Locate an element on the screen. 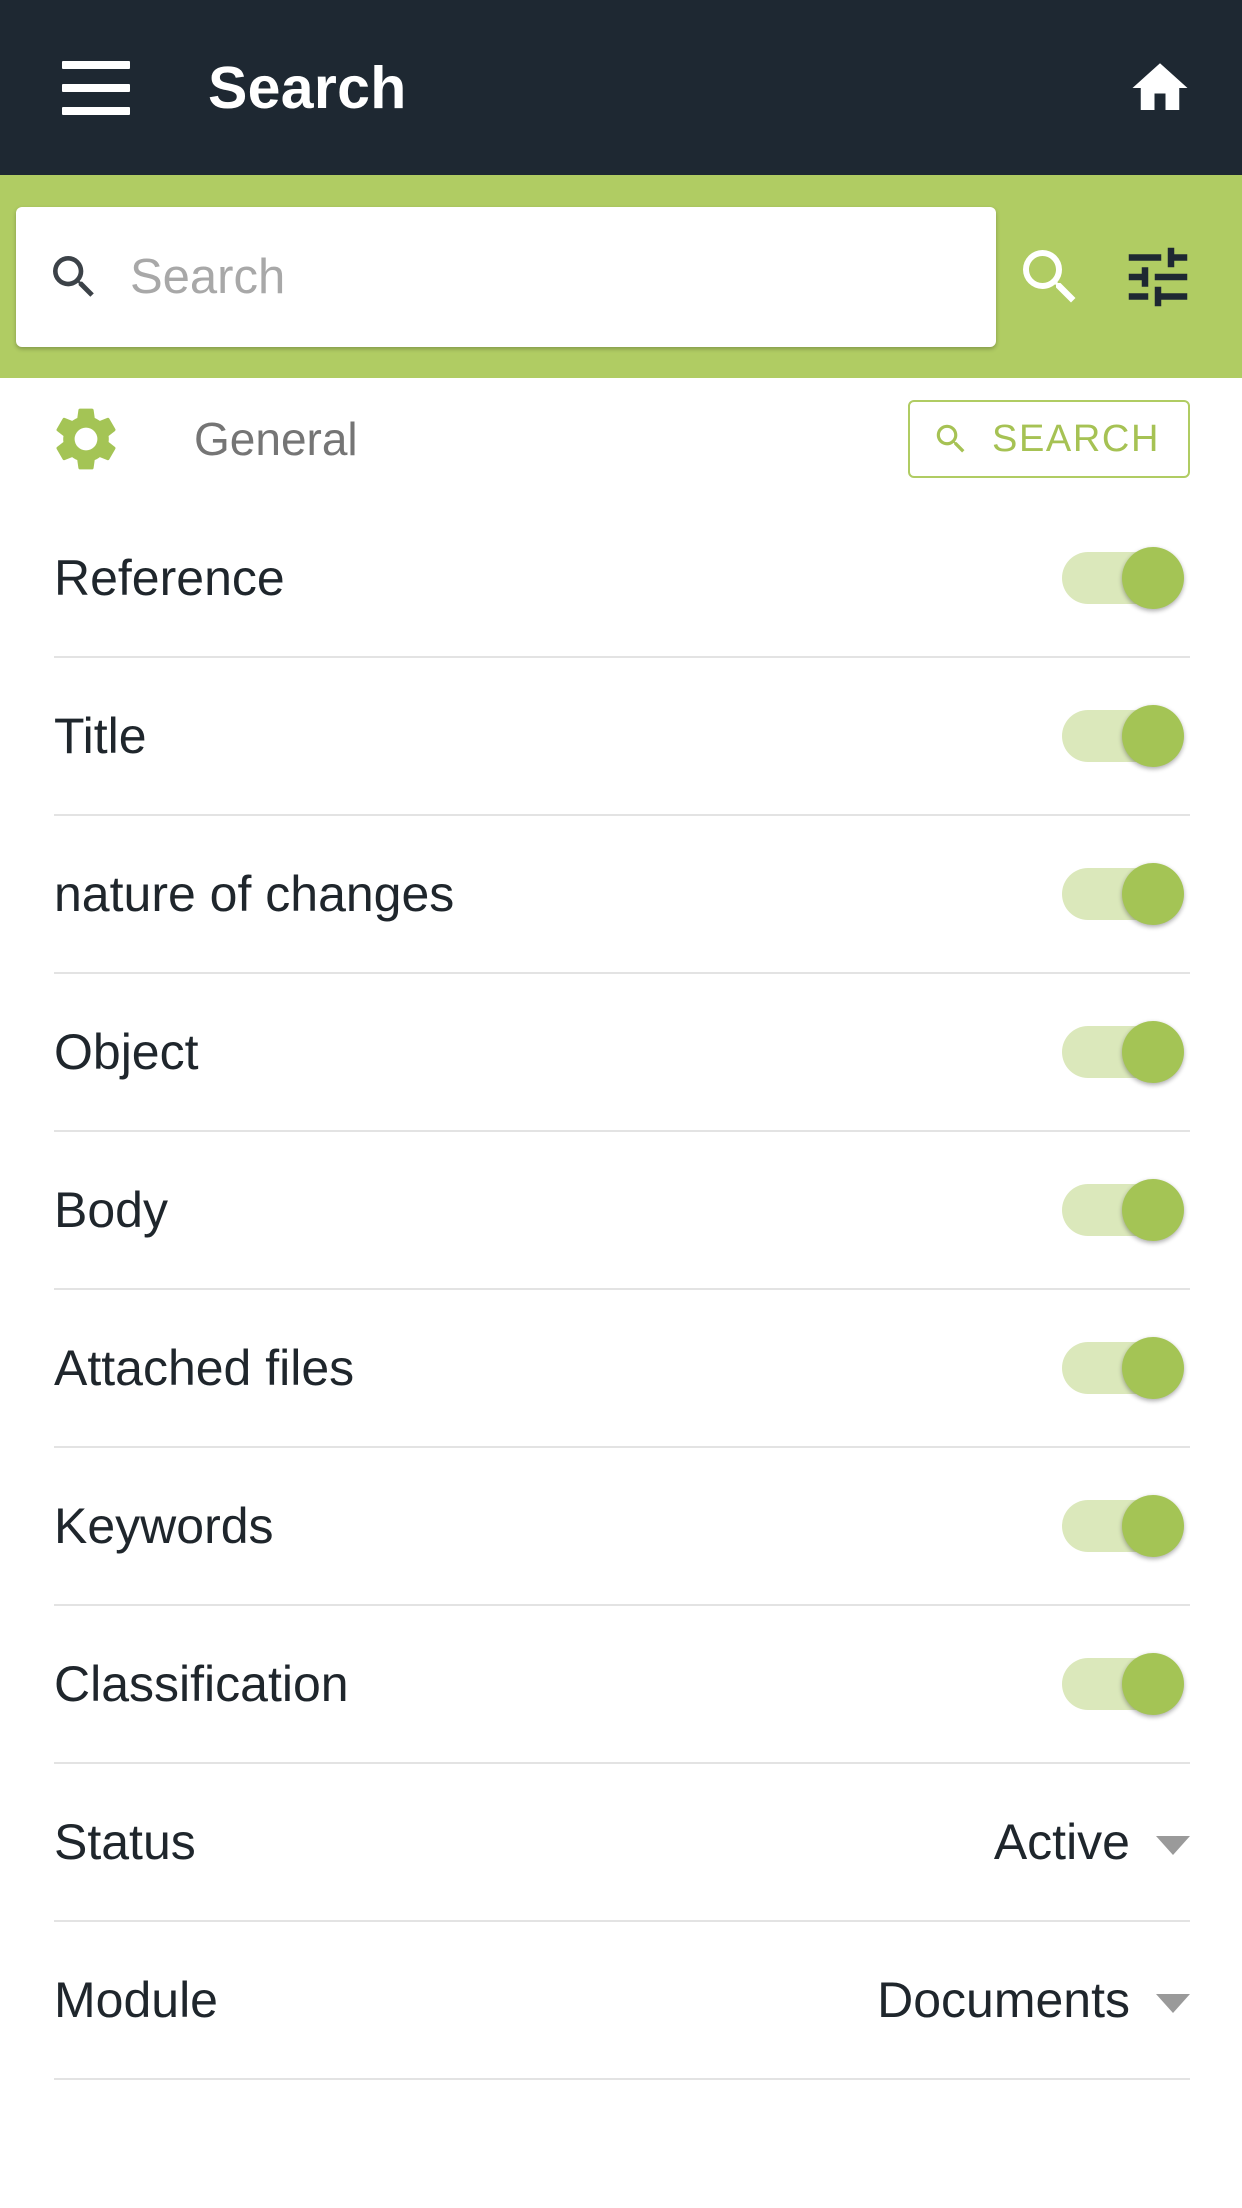 Image resolution: width=1242 pixels, height=2208 pixels. table-row: Status Active is located at coordinates (622, 1843).